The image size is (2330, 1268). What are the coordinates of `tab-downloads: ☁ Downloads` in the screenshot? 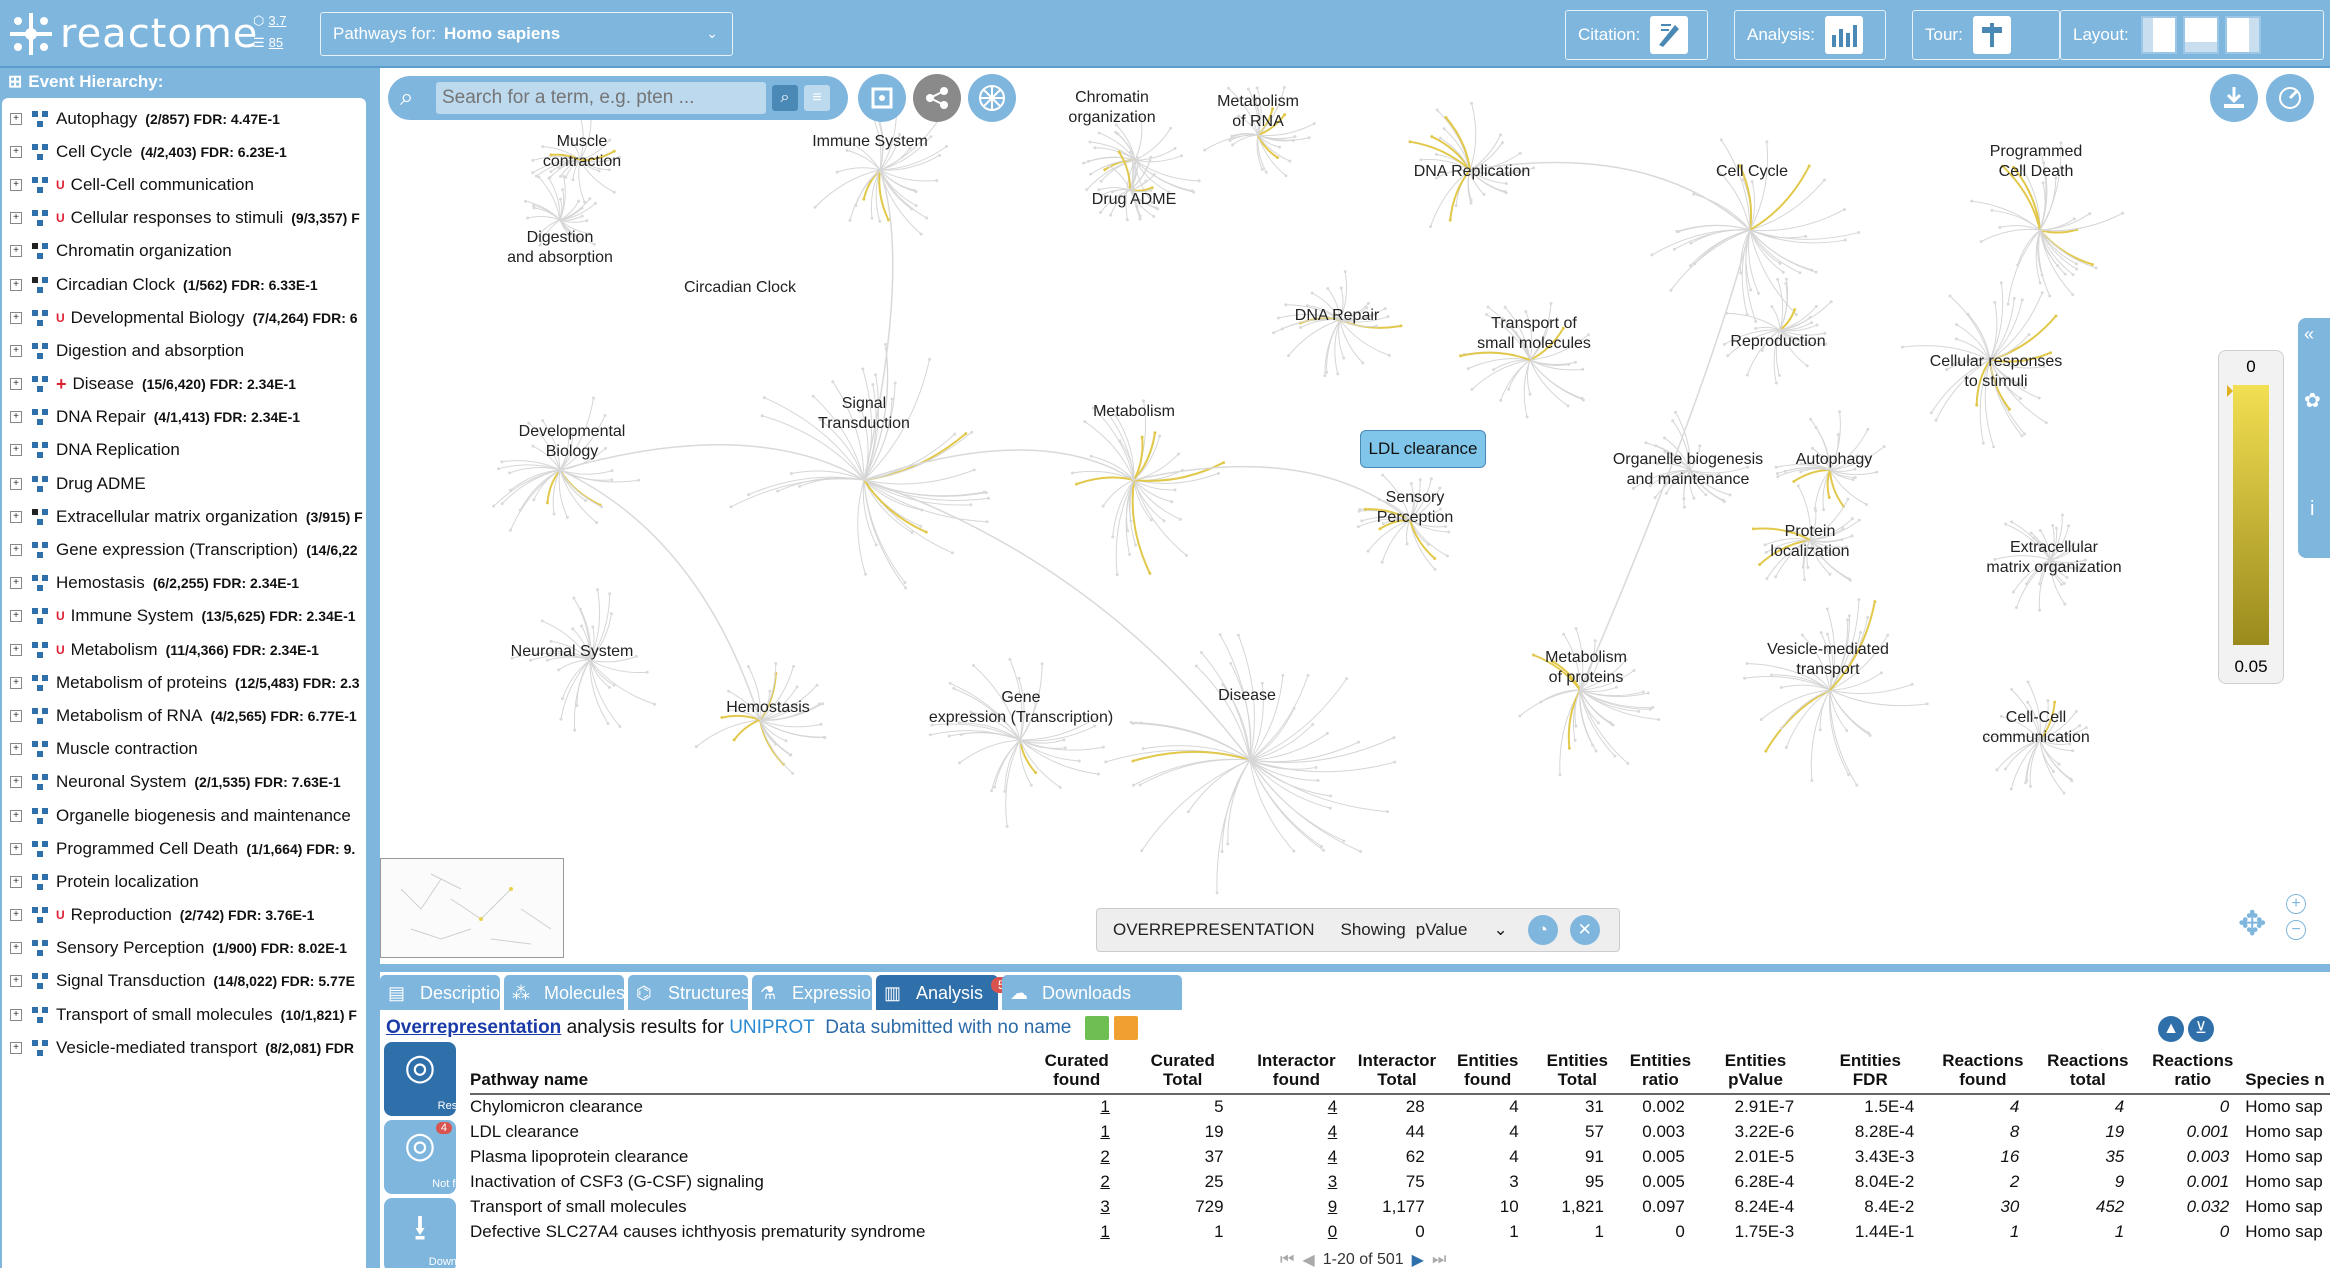 It's located at (1092, 993).